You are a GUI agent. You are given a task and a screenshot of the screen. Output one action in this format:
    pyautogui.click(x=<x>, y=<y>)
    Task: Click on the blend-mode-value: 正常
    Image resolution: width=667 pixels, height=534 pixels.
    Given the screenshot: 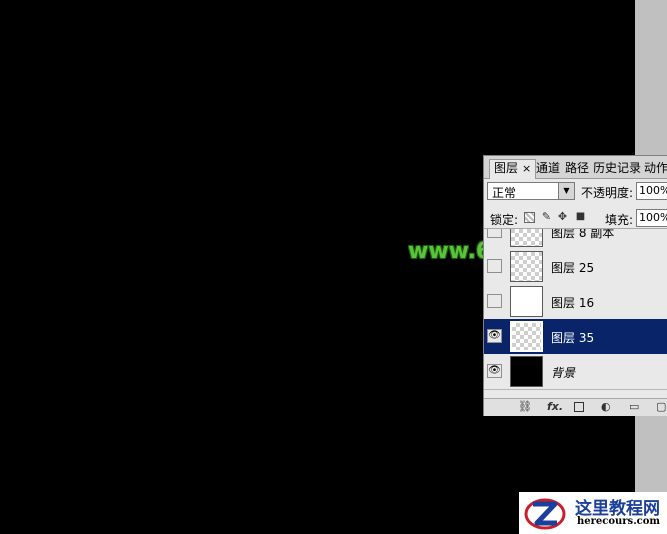 What is the action you would take?
    pyautogui.click(x=504, y=193)
    